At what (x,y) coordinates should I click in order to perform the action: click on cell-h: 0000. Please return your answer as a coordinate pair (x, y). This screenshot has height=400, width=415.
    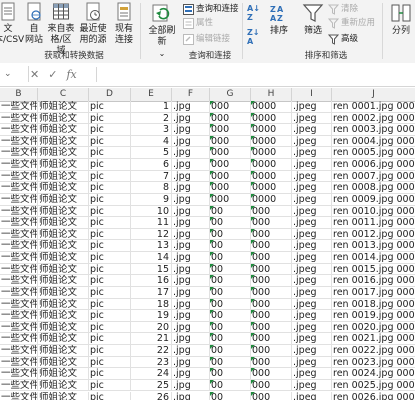
    Looking at the image, I should click on (271, 153).